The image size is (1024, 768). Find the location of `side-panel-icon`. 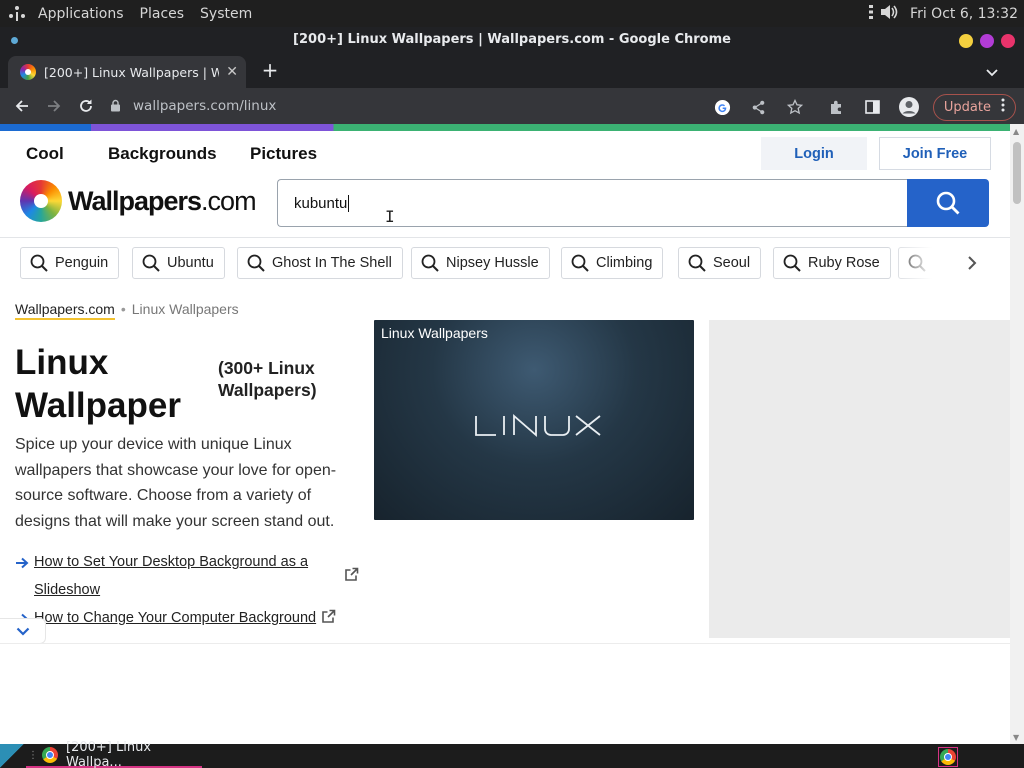

side-panel-icon is located at coordinates (873, 107).